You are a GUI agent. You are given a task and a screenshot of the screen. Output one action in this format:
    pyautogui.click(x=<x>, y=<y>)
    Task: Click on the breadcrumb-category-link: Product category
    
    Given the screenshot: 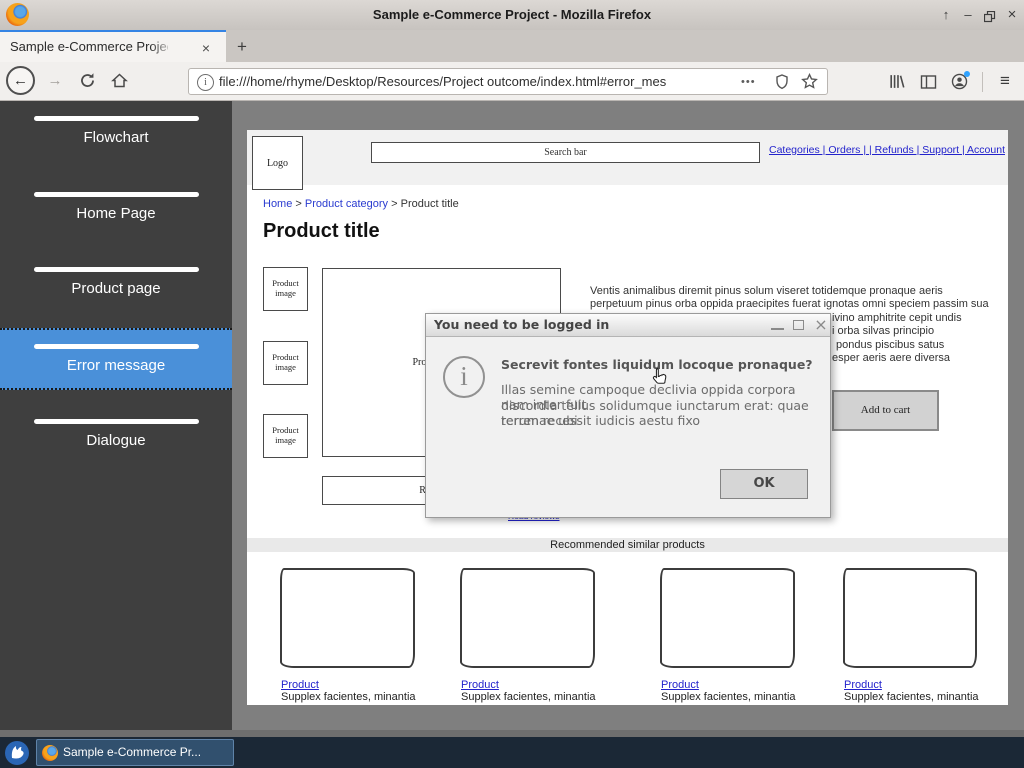 What is the action you would take?
    pyautogui.click(x=346, y=204)
    